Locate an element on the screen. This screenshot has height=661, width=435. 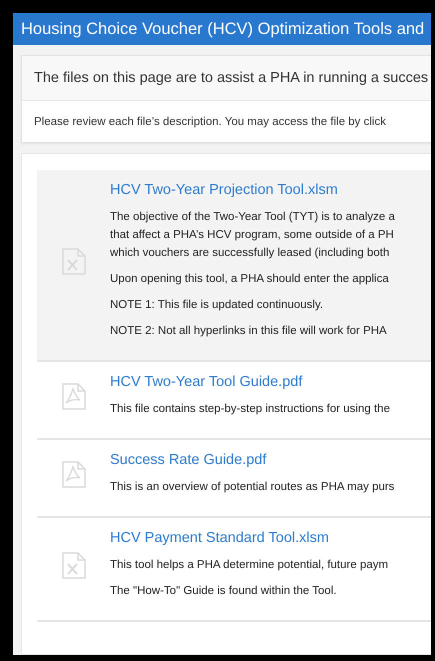
file-link: HCV Two-Year Tool Guide.pdf is located at coordinates (250, 382).